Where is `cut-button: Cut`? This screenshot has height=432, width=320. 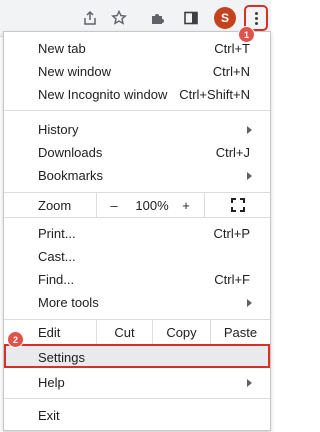 cut-button: Cut is located at coordinates (124, 332).